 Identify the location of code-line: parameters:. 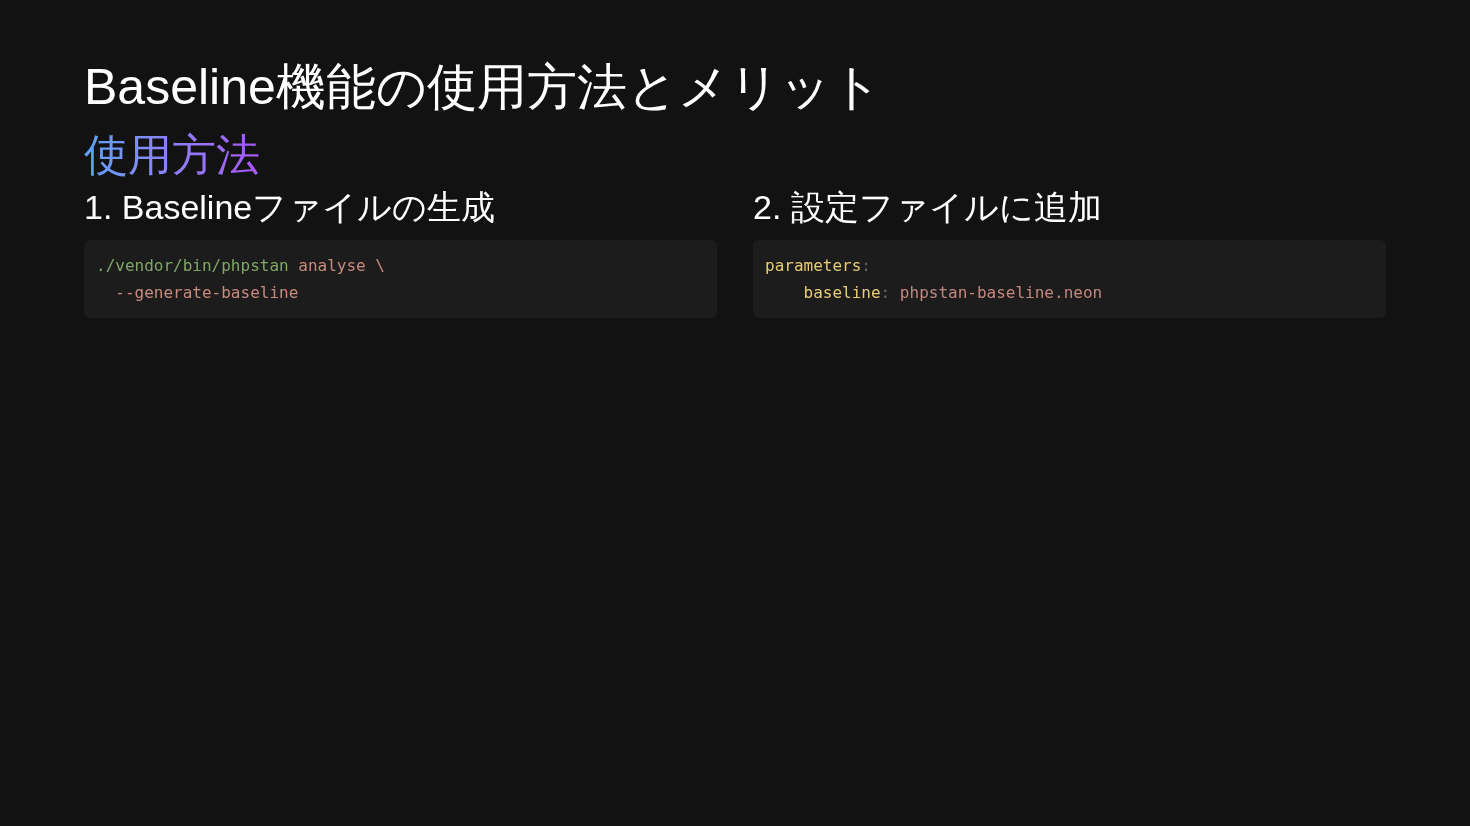
(818, 266).